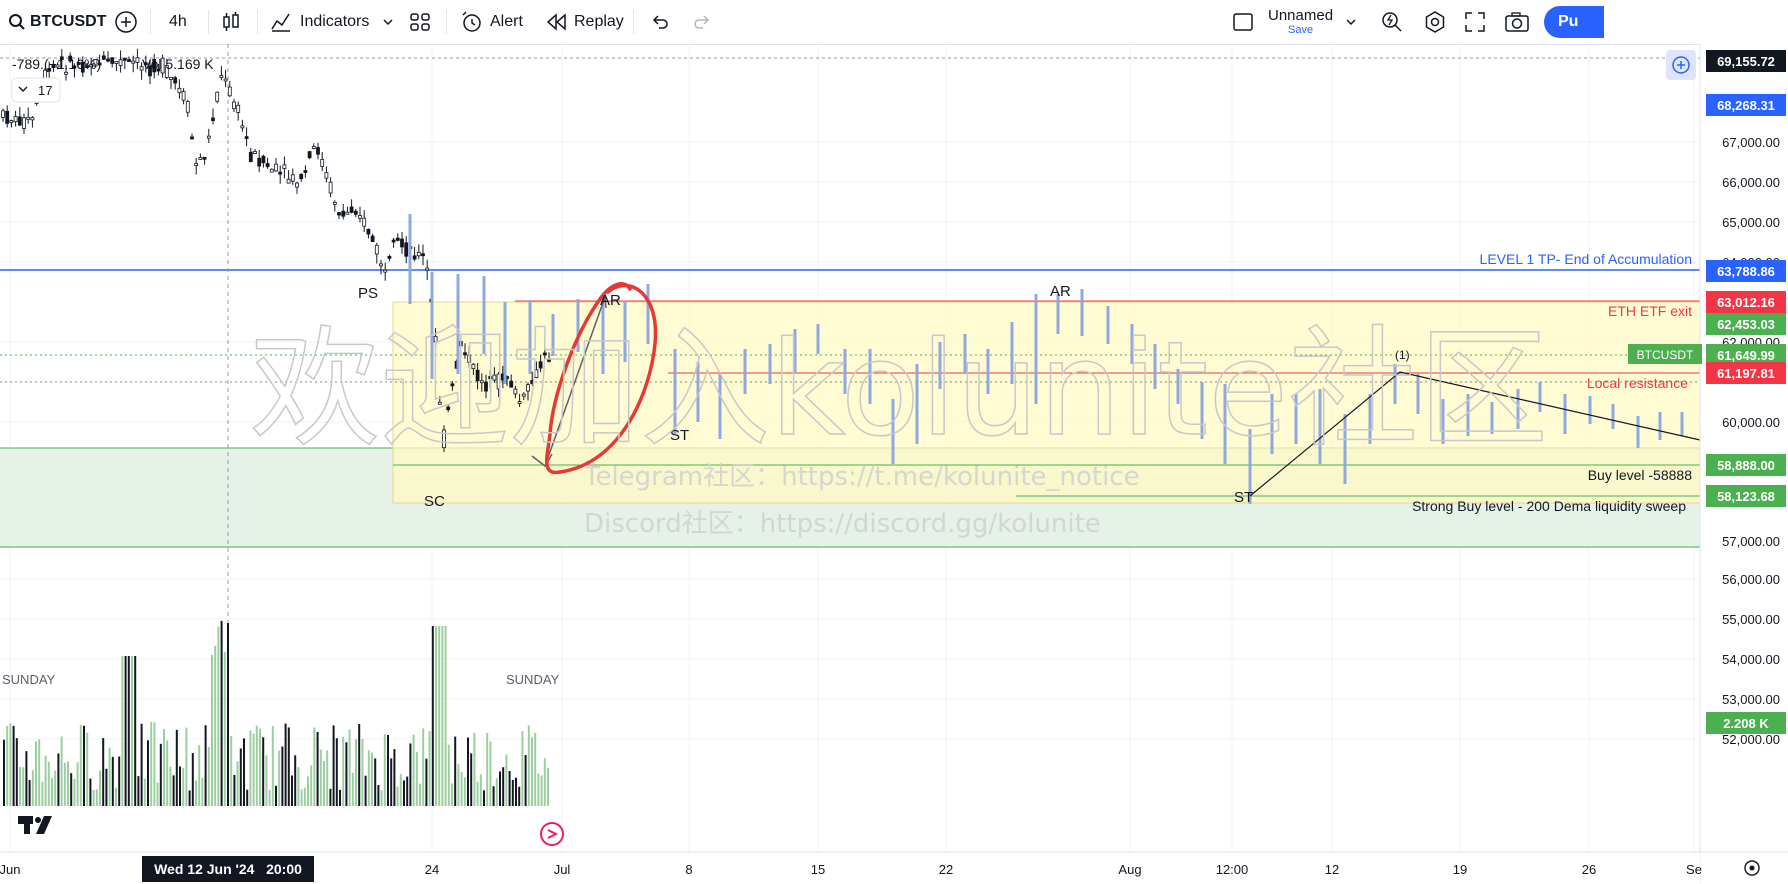 The image size is (1788, 884). Describe the element at coordinates (1301, 15) in the screenshot. I see `layout-name: Unnamed` at that location.